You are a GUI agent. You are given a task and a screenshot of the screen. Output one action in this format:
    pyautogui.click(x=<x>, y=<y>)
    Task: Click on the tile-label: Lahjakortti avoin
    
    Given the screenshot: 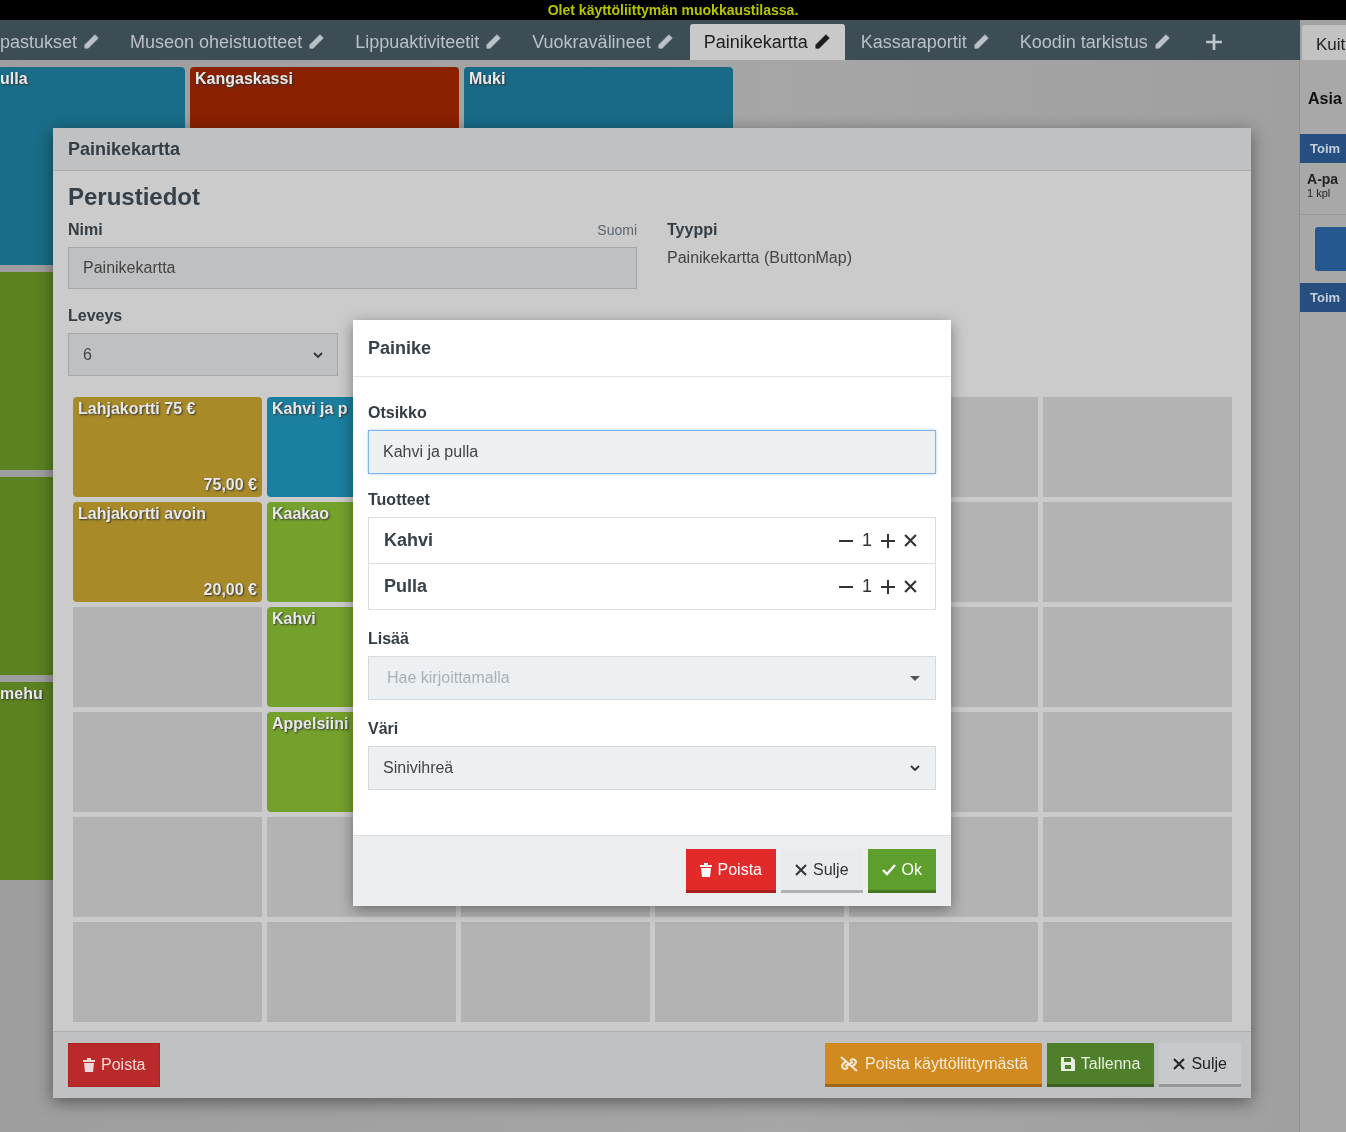 What is the action you would take?
    pyautogui.click(x=142, y=514)
    